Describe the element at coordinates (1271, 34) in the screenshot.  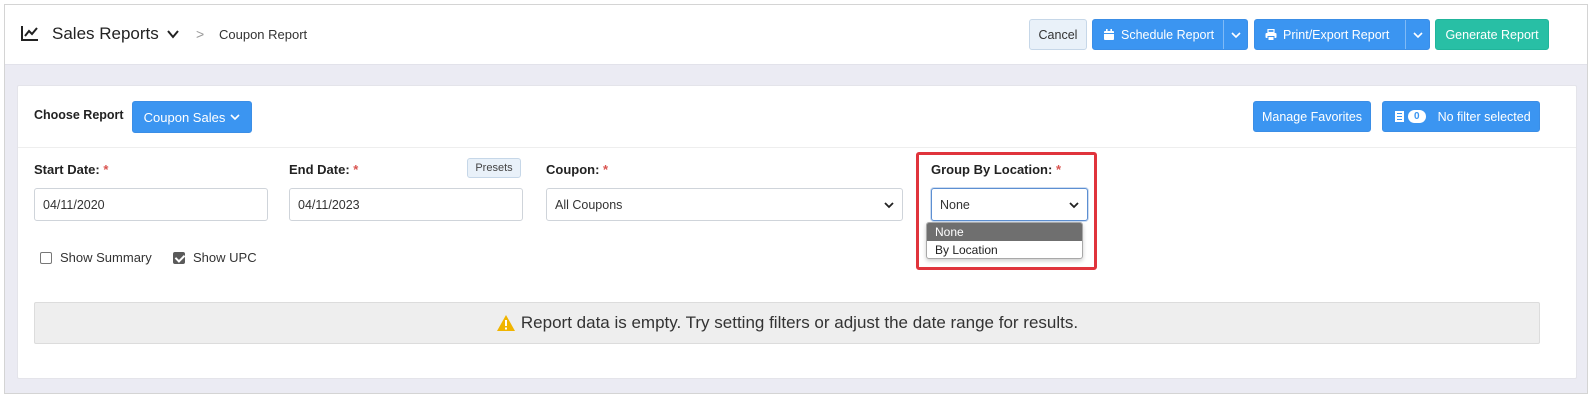
I see `printer-icon` at that location.